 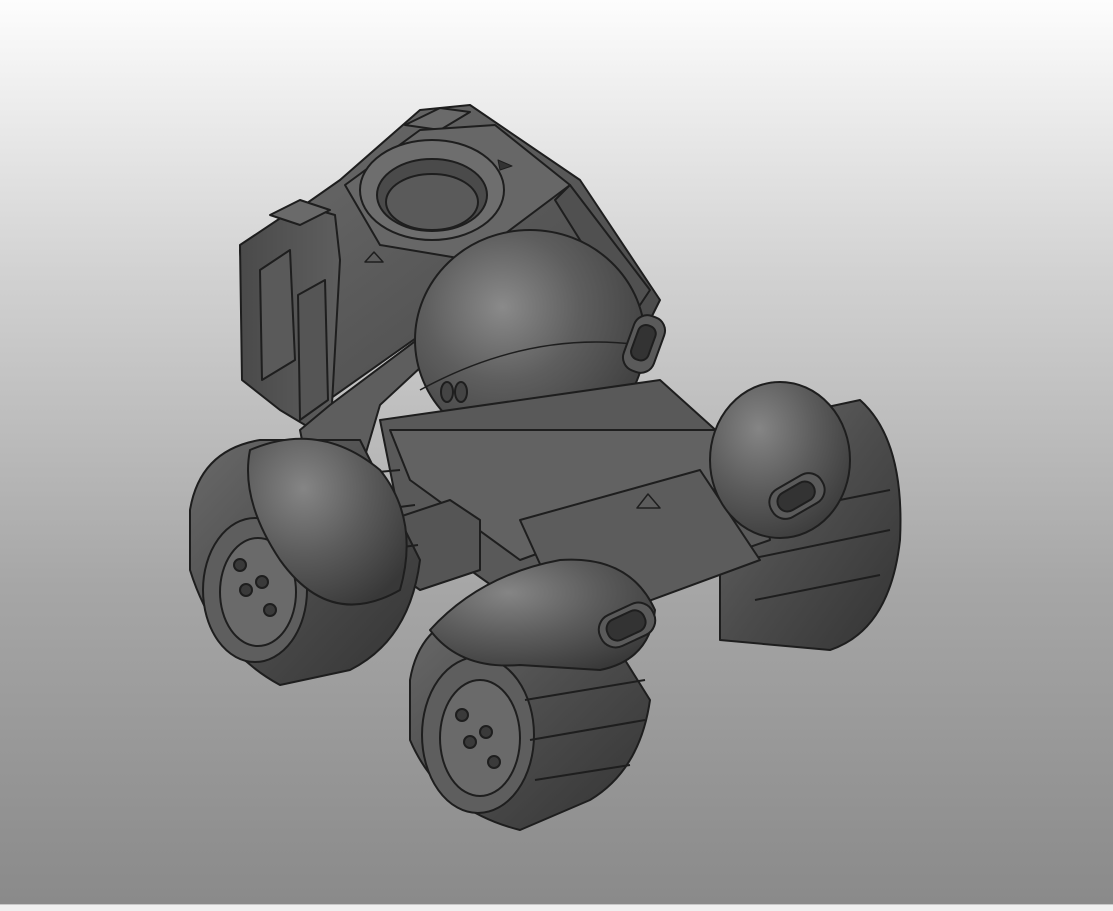 What do you see at coordinates (780, 460) in the screenshot?
I see `right-rear-fender` at bounding box center [780, 460].